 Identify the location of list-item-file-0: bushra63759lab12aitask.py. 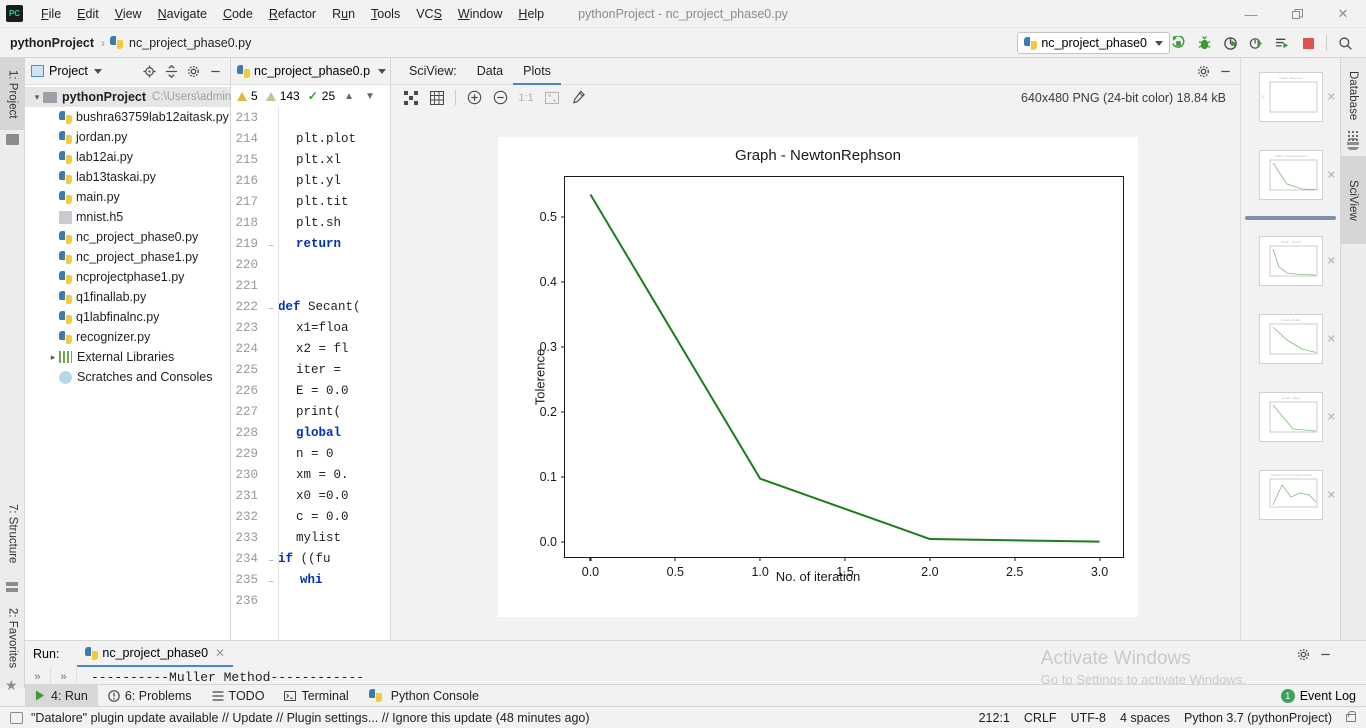
(127, 117).